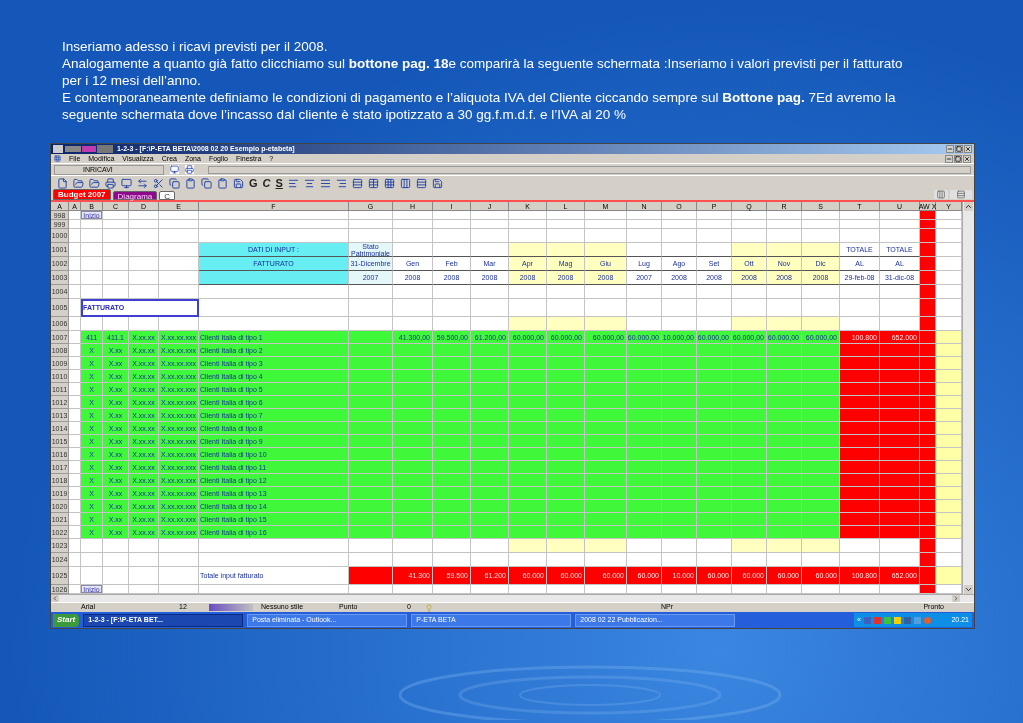  I want to click on start-menu-button: Start, so click(66, 620).